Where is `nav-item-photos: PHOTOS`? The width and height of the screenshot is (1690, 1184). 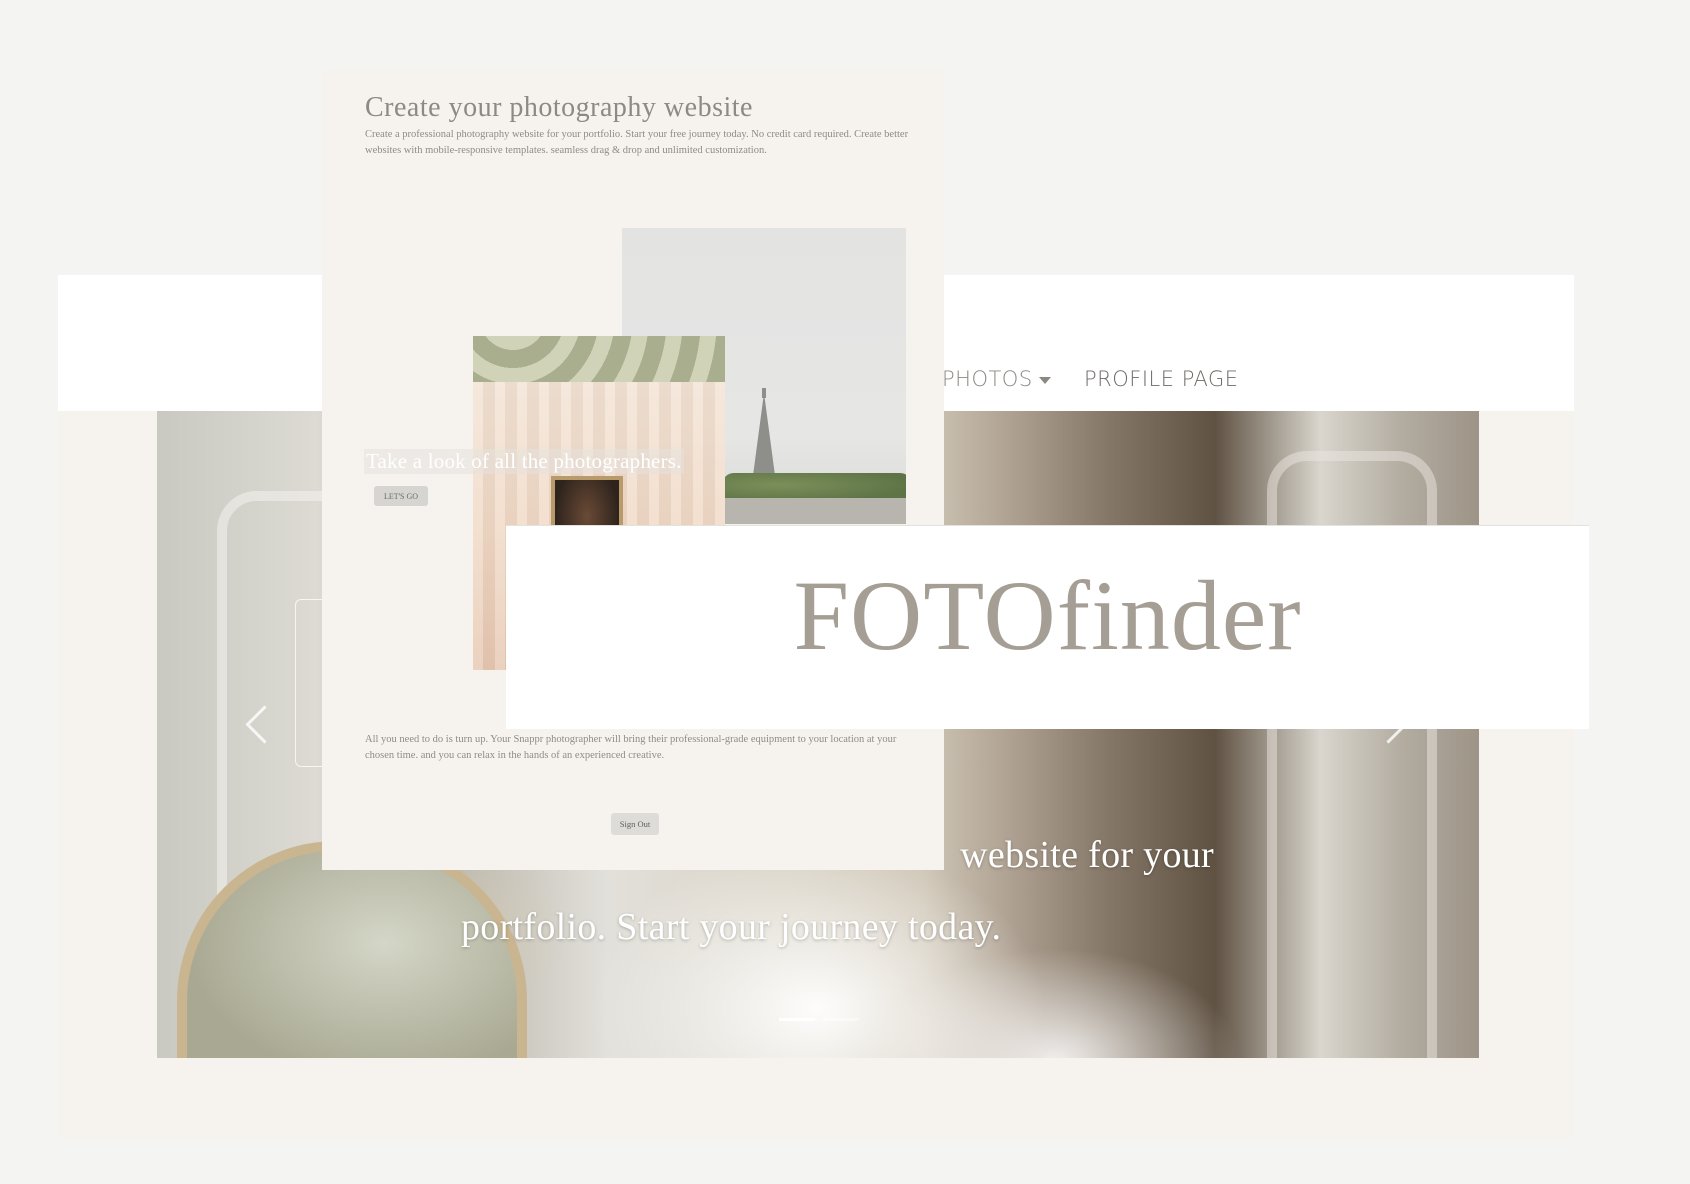
nav-item-photos: PHOTOS is located at coordinates (996, 379).